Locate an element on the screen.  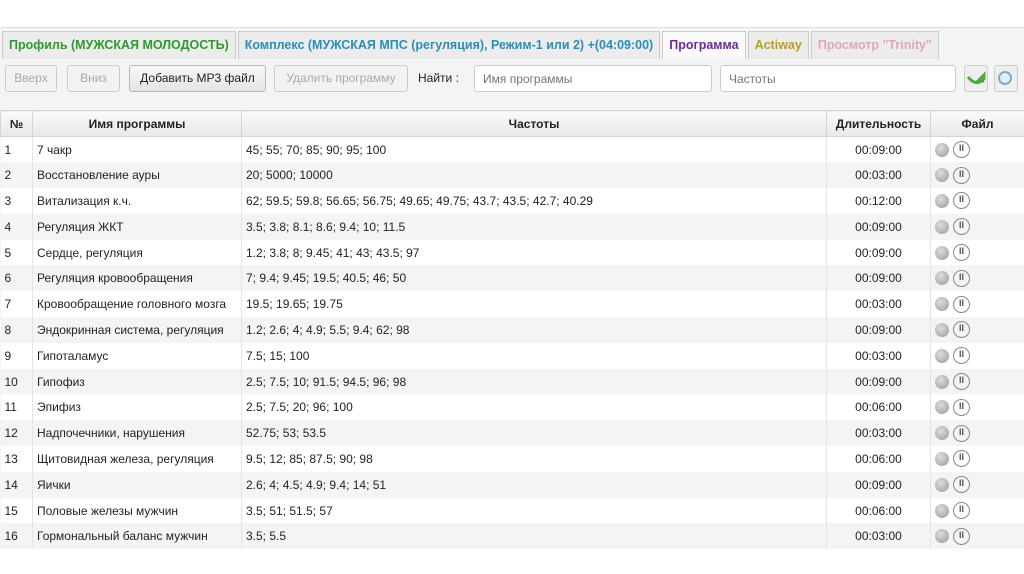
table-row: 9 Гипоталамус 7.5; 15; 100 00:03:00 II is located at coordinates (512, 355).